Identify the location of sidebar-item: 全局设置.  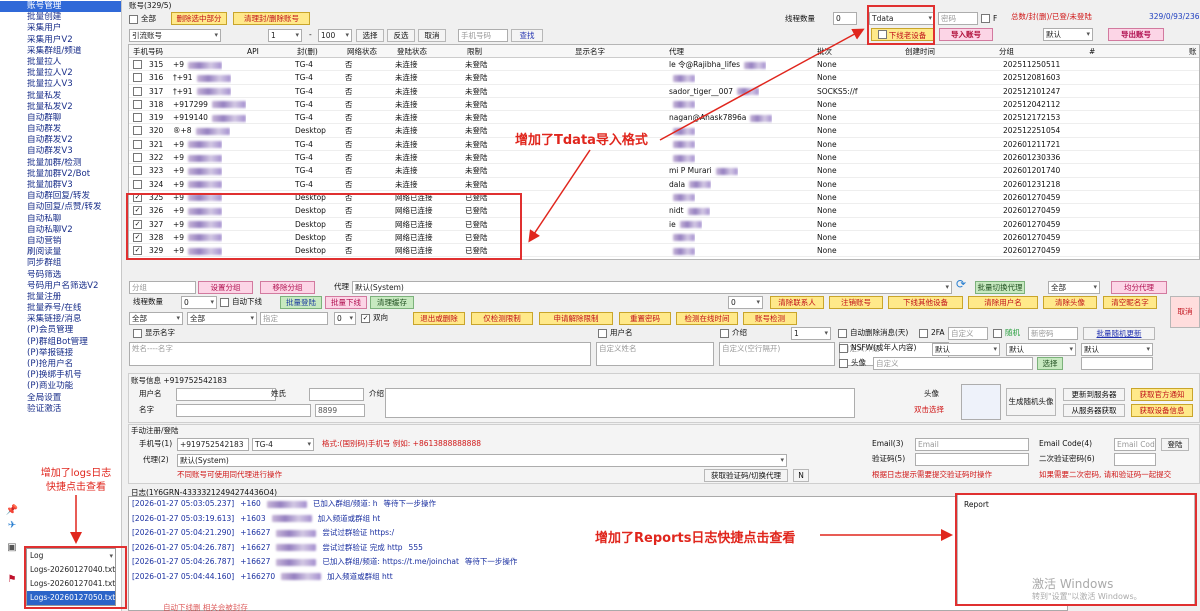
(60, 398).